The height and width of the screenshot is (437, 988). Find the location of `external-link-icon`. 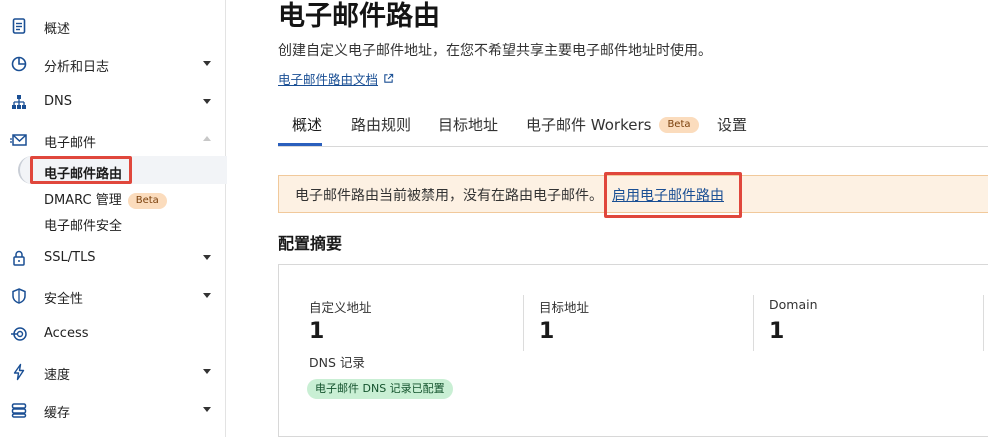

external-link-icon is located at coordinates (389, 78).